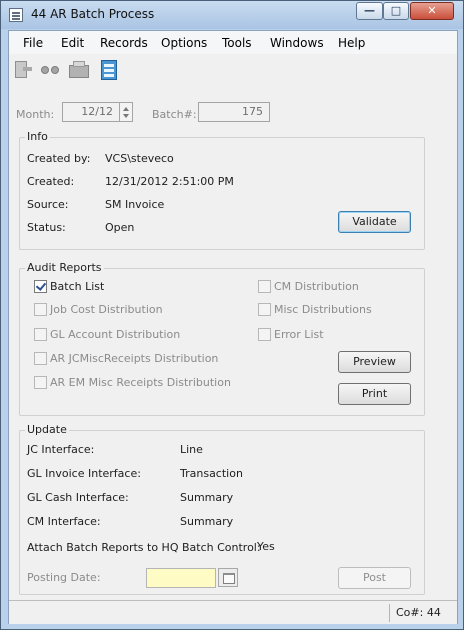 Image resolution: width=464 pixels, height=630 pixels. I want to click on misc-distributions-label: Misc Distributions, so click(323, 309).